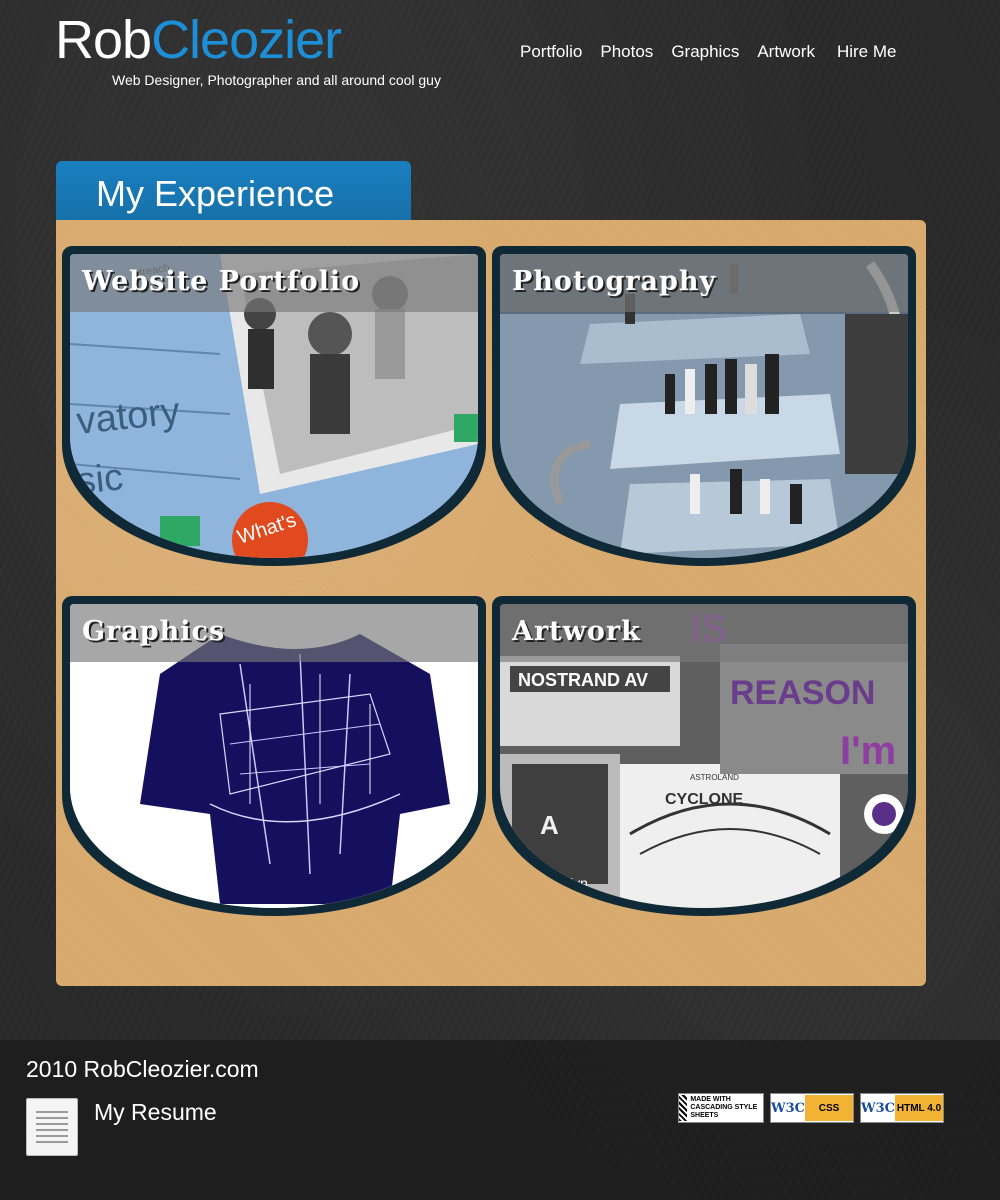  What do you see at coordinates (868, 751) in the screenshot?
I see `art-text-im: I'm` at bounding box center [868, 751].